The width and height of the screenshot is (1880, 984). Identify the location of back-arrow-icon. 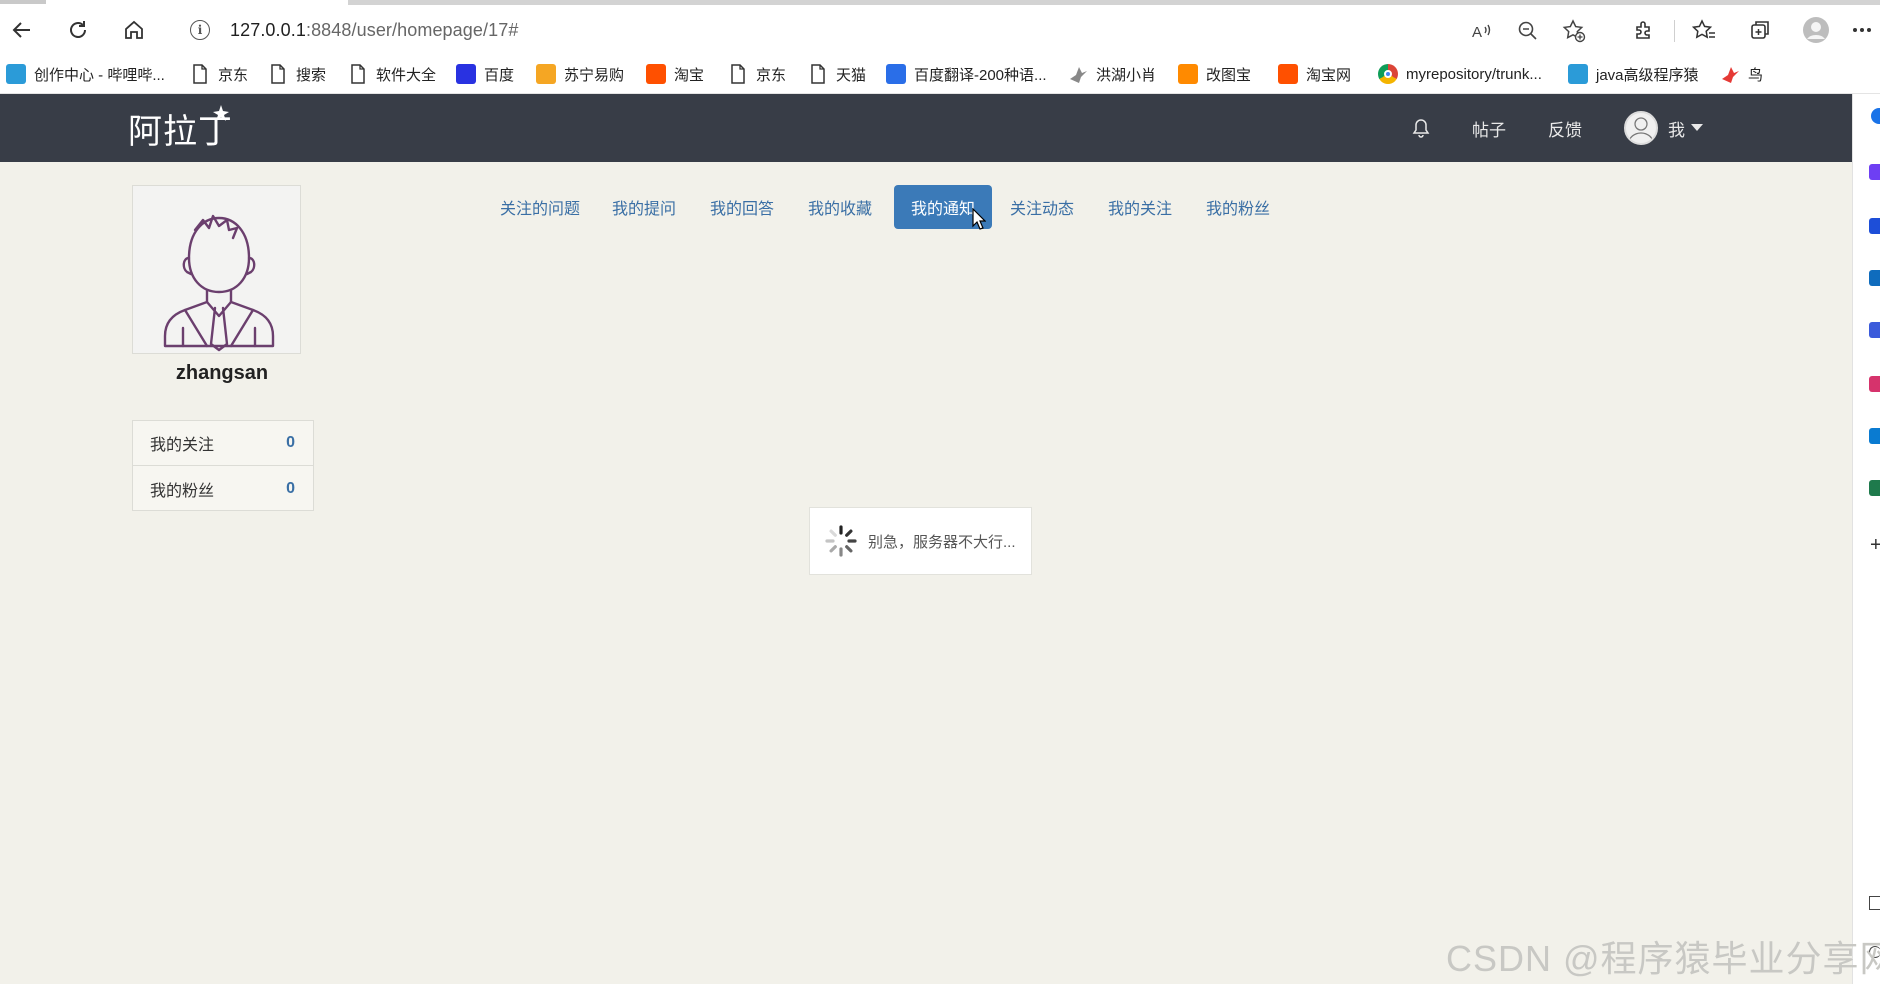
(22, 30).